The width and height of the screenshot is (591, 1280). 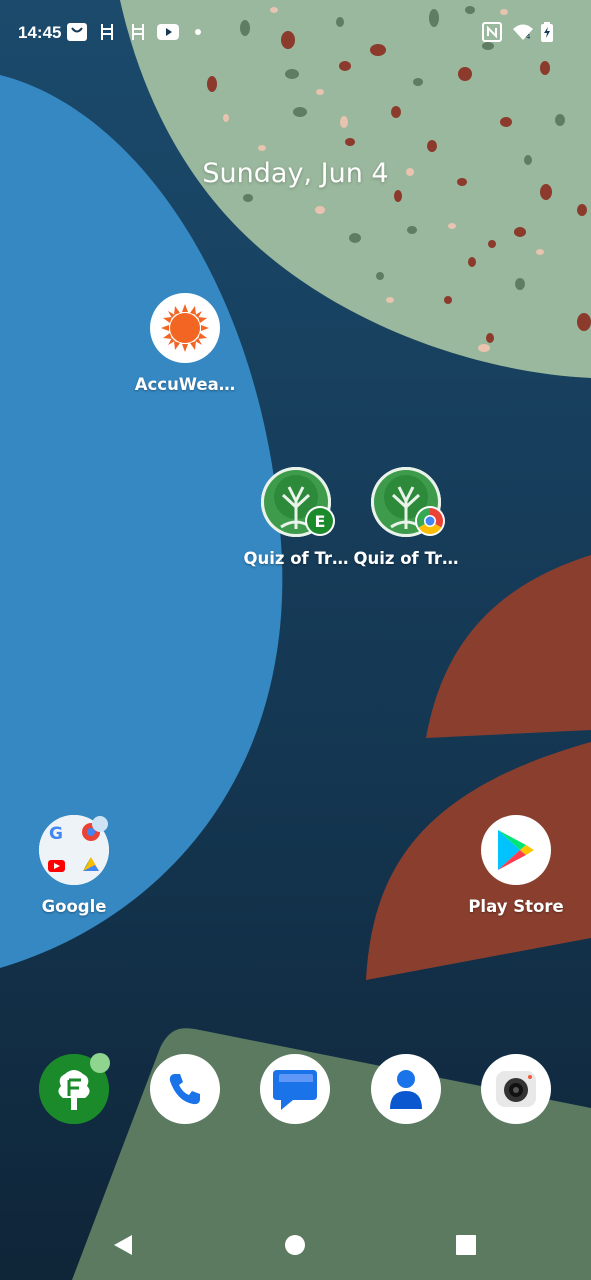 What do you see at coordinates (185, 1089) in the screenshot?
I see `phone-icon` at bounding box center [185, 1089].